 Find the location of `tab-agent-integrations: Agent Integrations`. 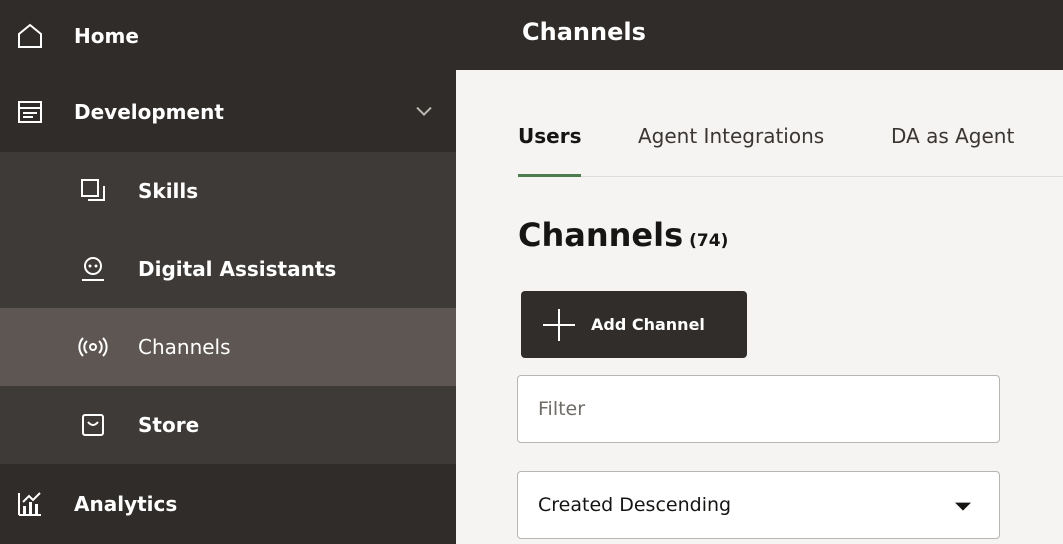

tab-agent-integrations: Agent Integrations is located at coordinates (731, 148).